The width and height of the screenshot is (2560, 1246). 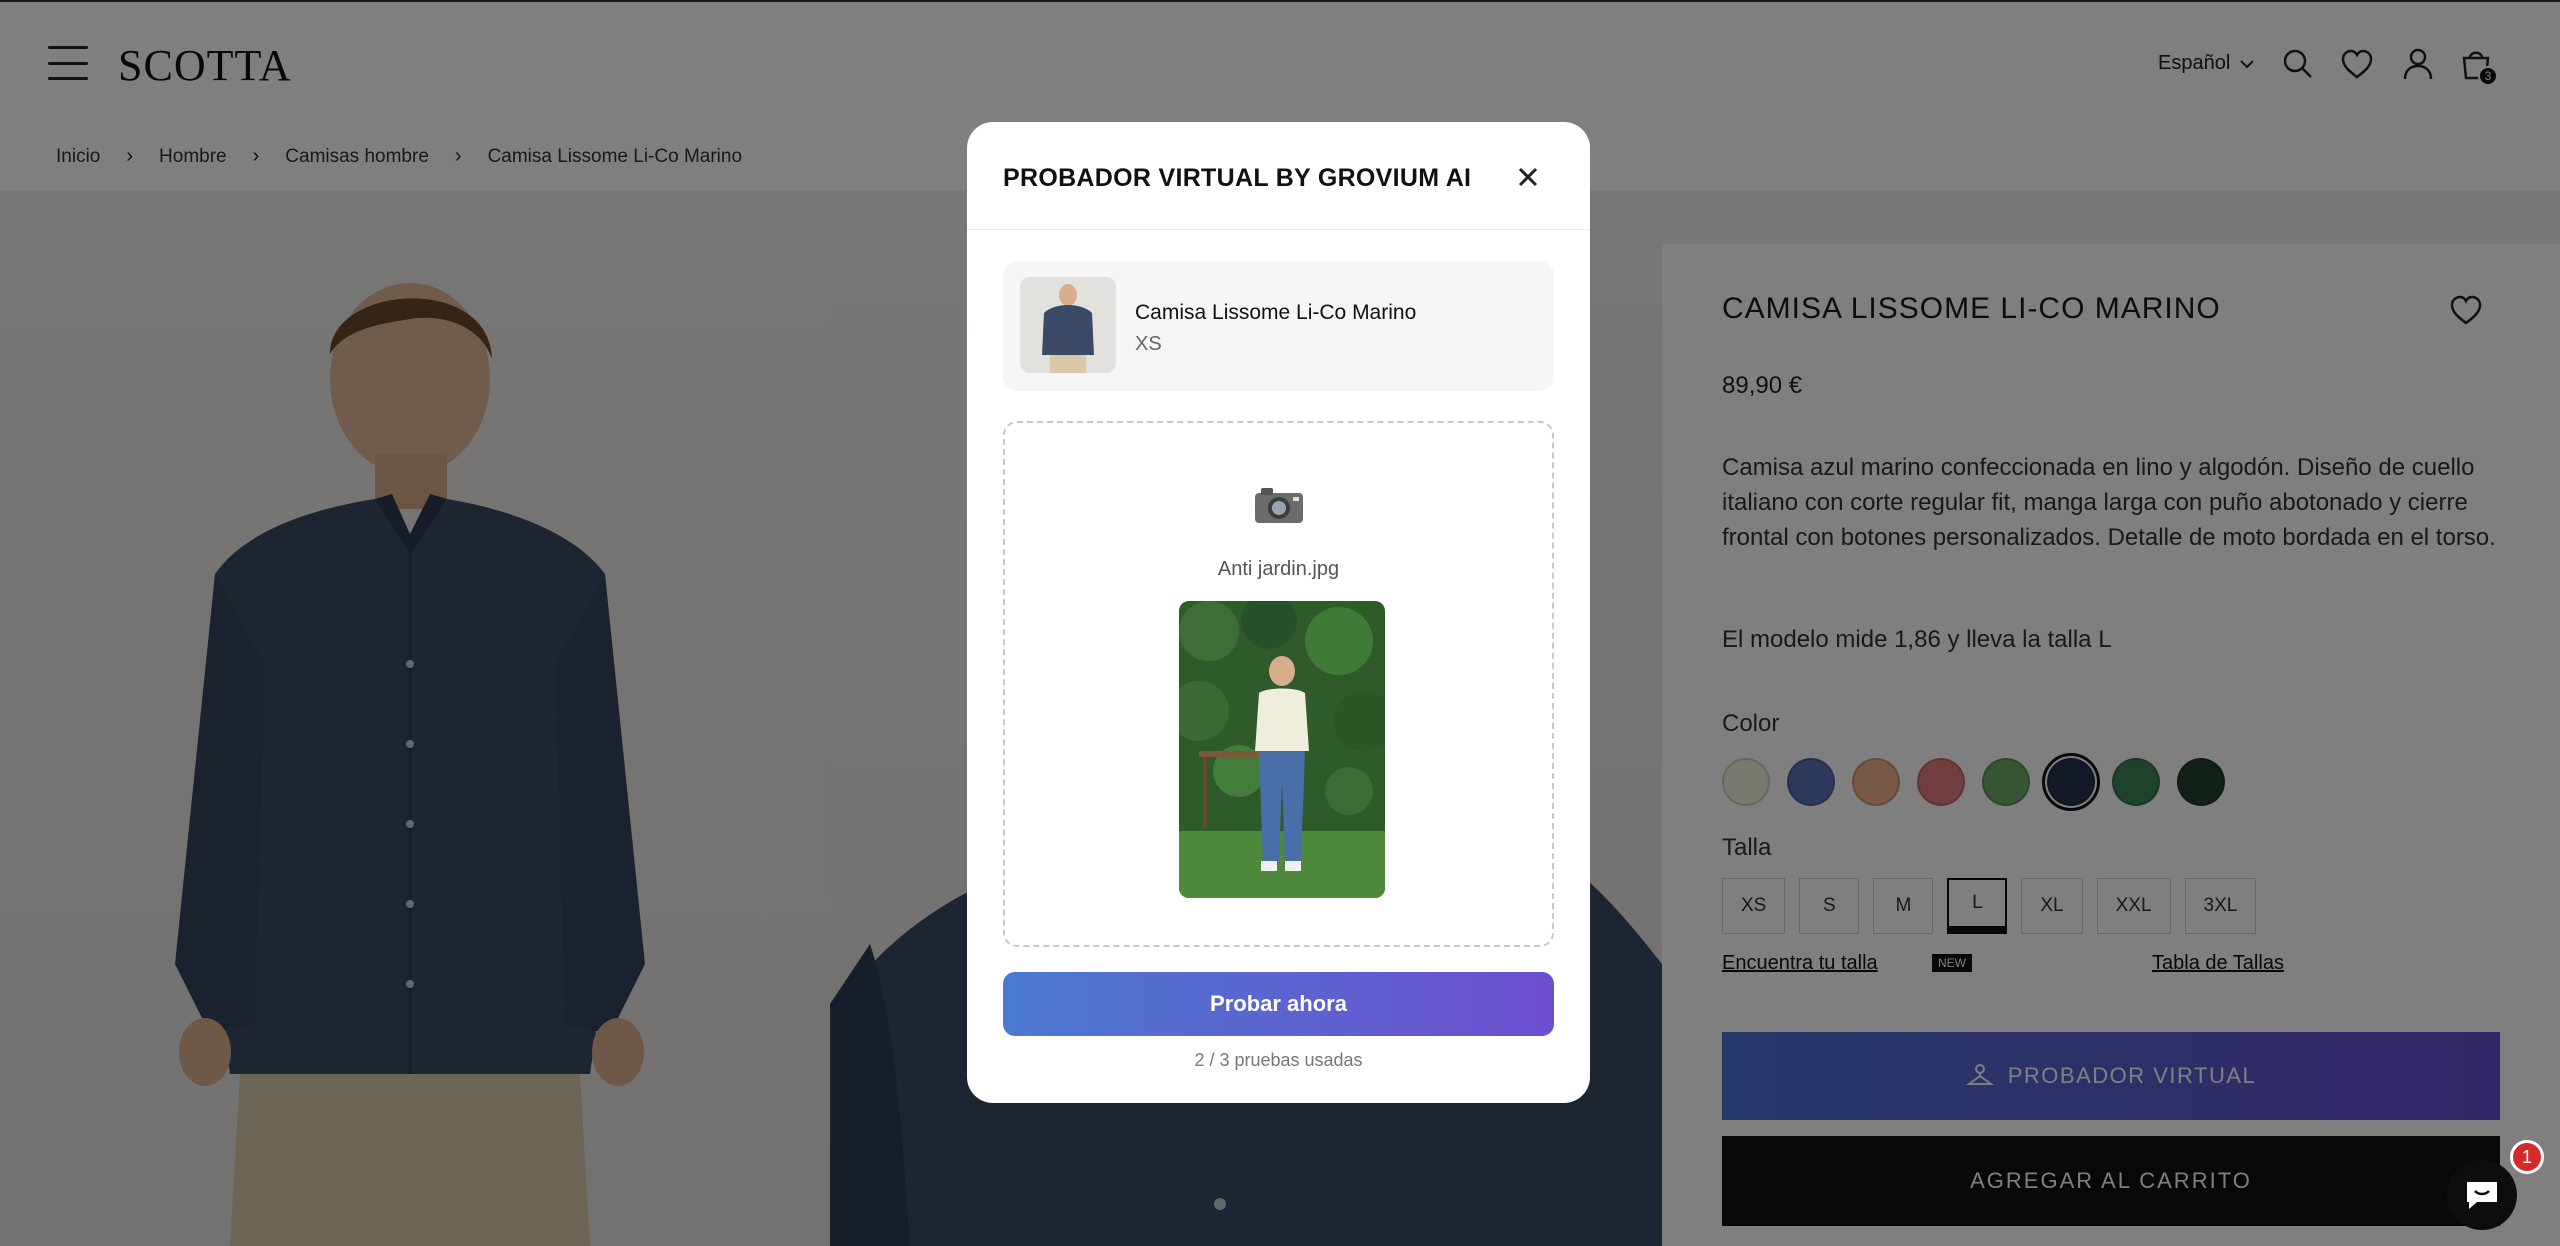 What do you see at coordinates (1528, 177) in the screenshot?
I see `close-icon` at bounding box center [1528, 177].